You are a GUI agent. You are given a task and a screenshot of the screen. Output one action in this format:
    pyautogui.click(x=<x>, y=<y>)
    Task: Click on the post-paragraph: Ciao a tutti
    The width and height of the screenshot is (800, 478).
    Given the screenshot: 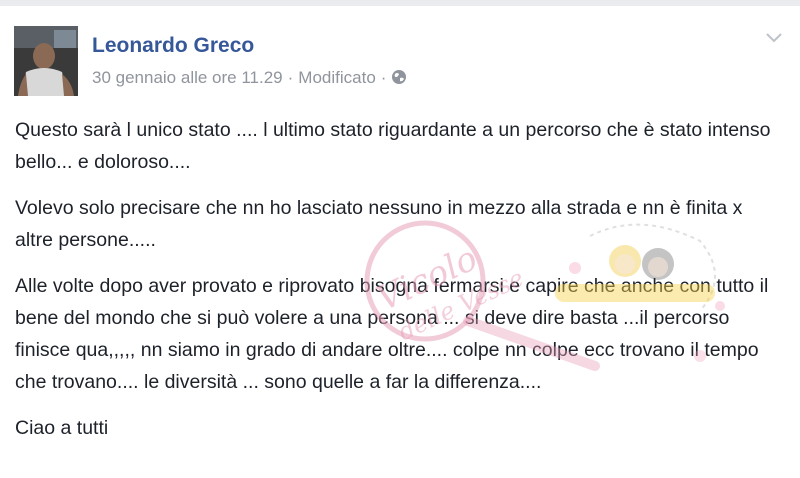 What is the action you would take?
    pyautogui.click(x=62, y=428)
    